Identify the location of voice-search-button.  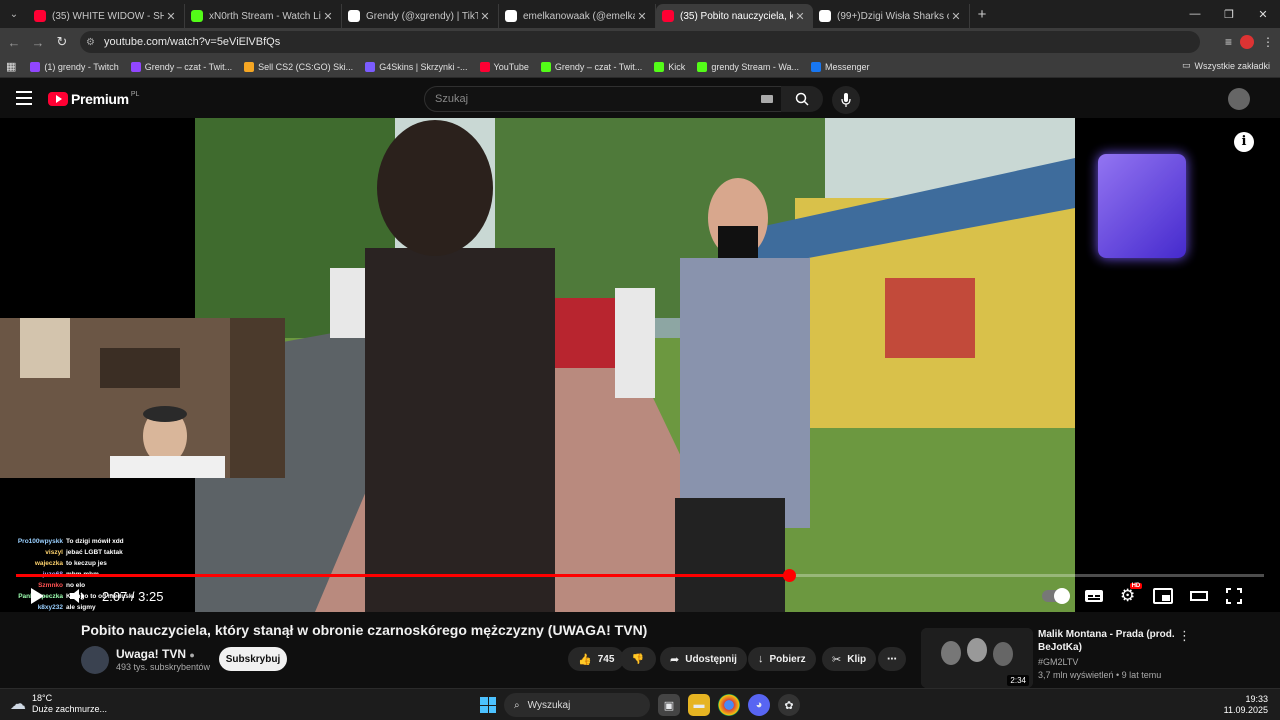
(846, 100).